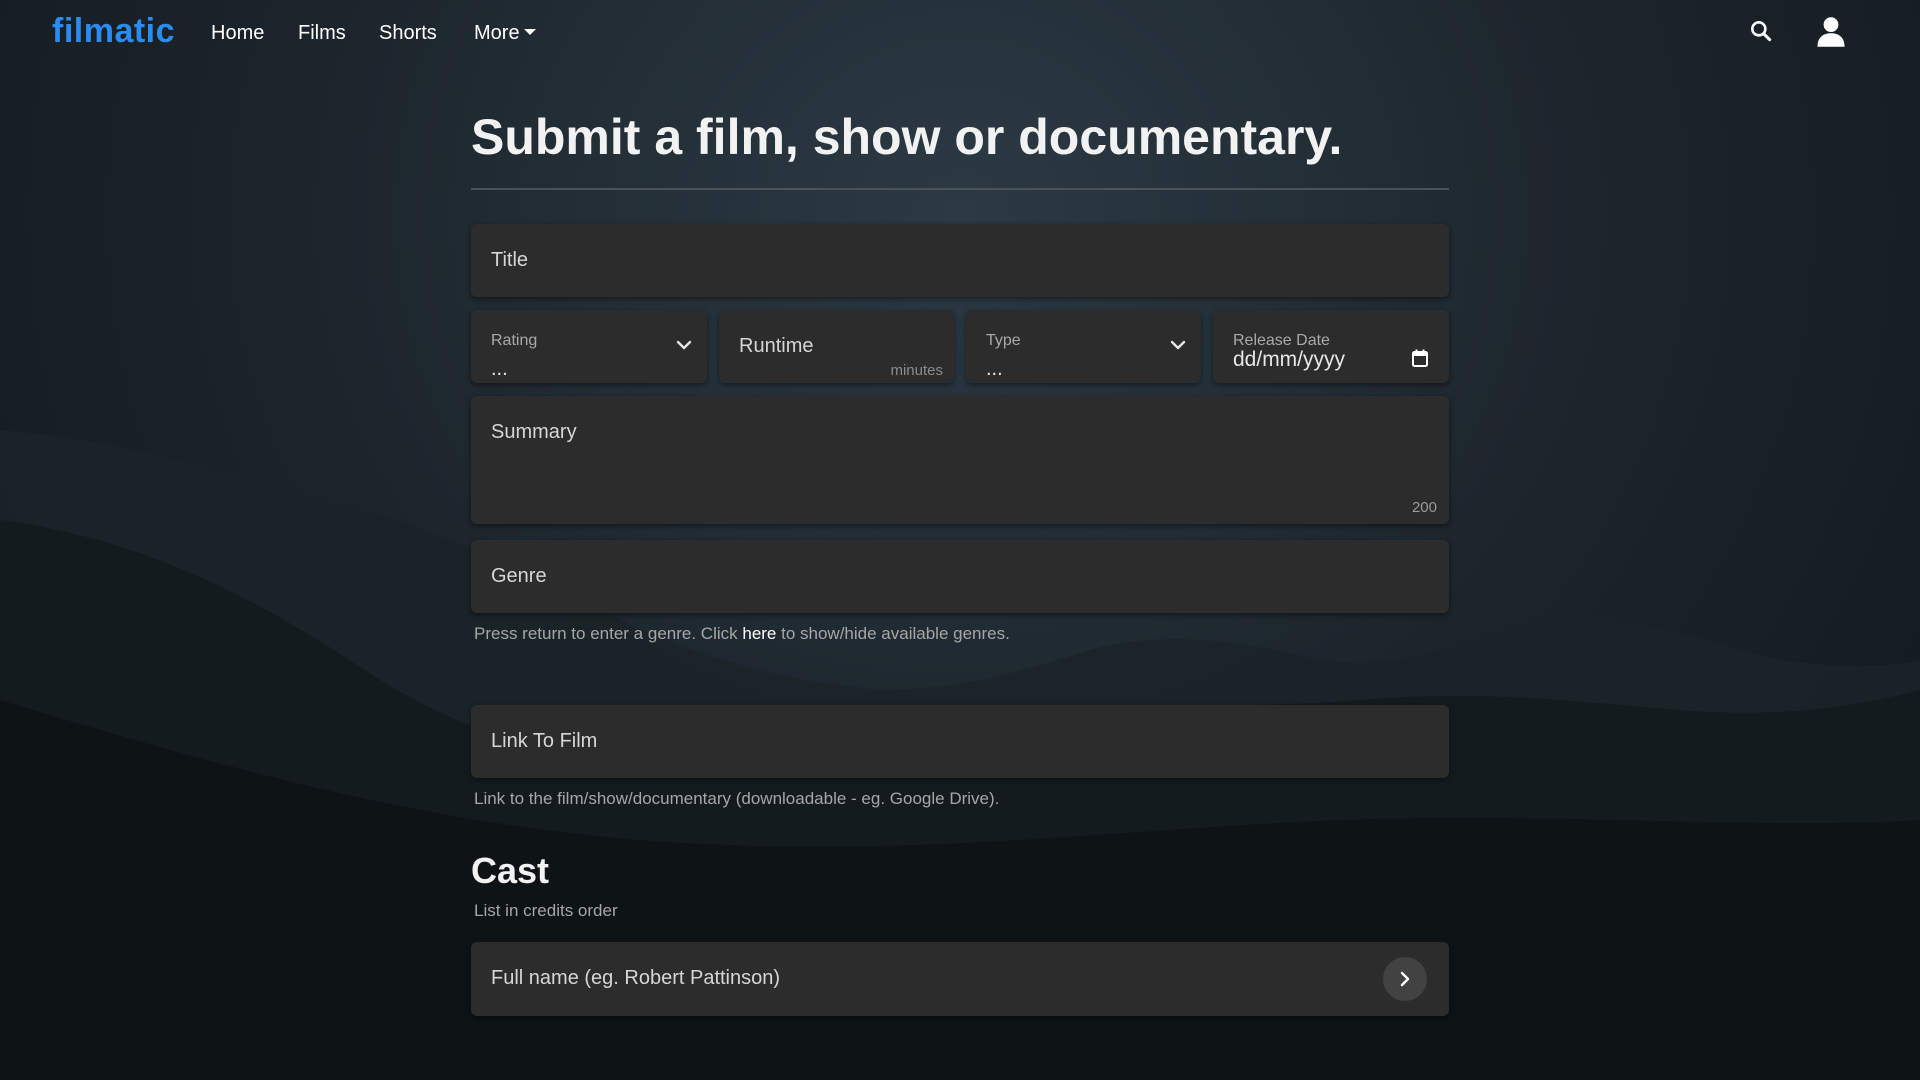  What do you see at coordinates (907, 137) in the screenshot?
I see `page-title: Submit a film, show or documentary.` at bounding box center [907, 137].